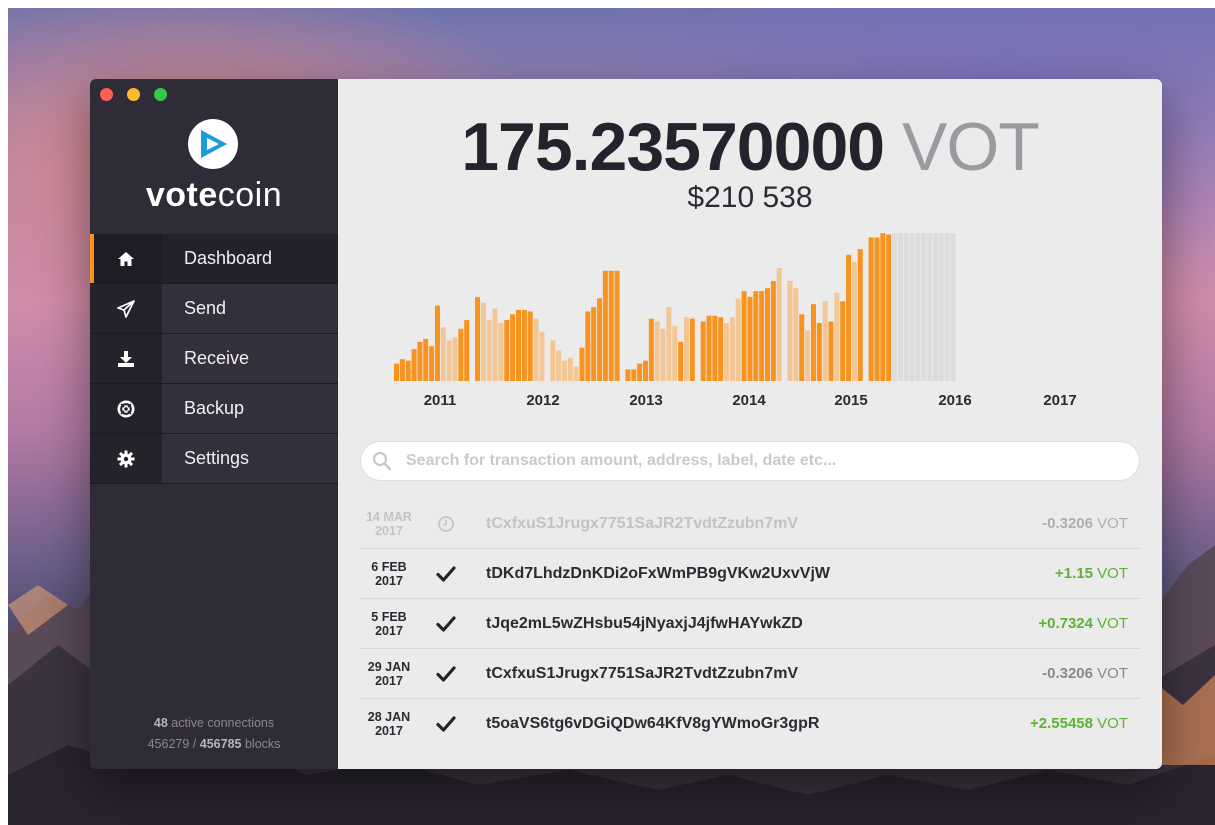  I want to click on search-input, so click(772, 461).